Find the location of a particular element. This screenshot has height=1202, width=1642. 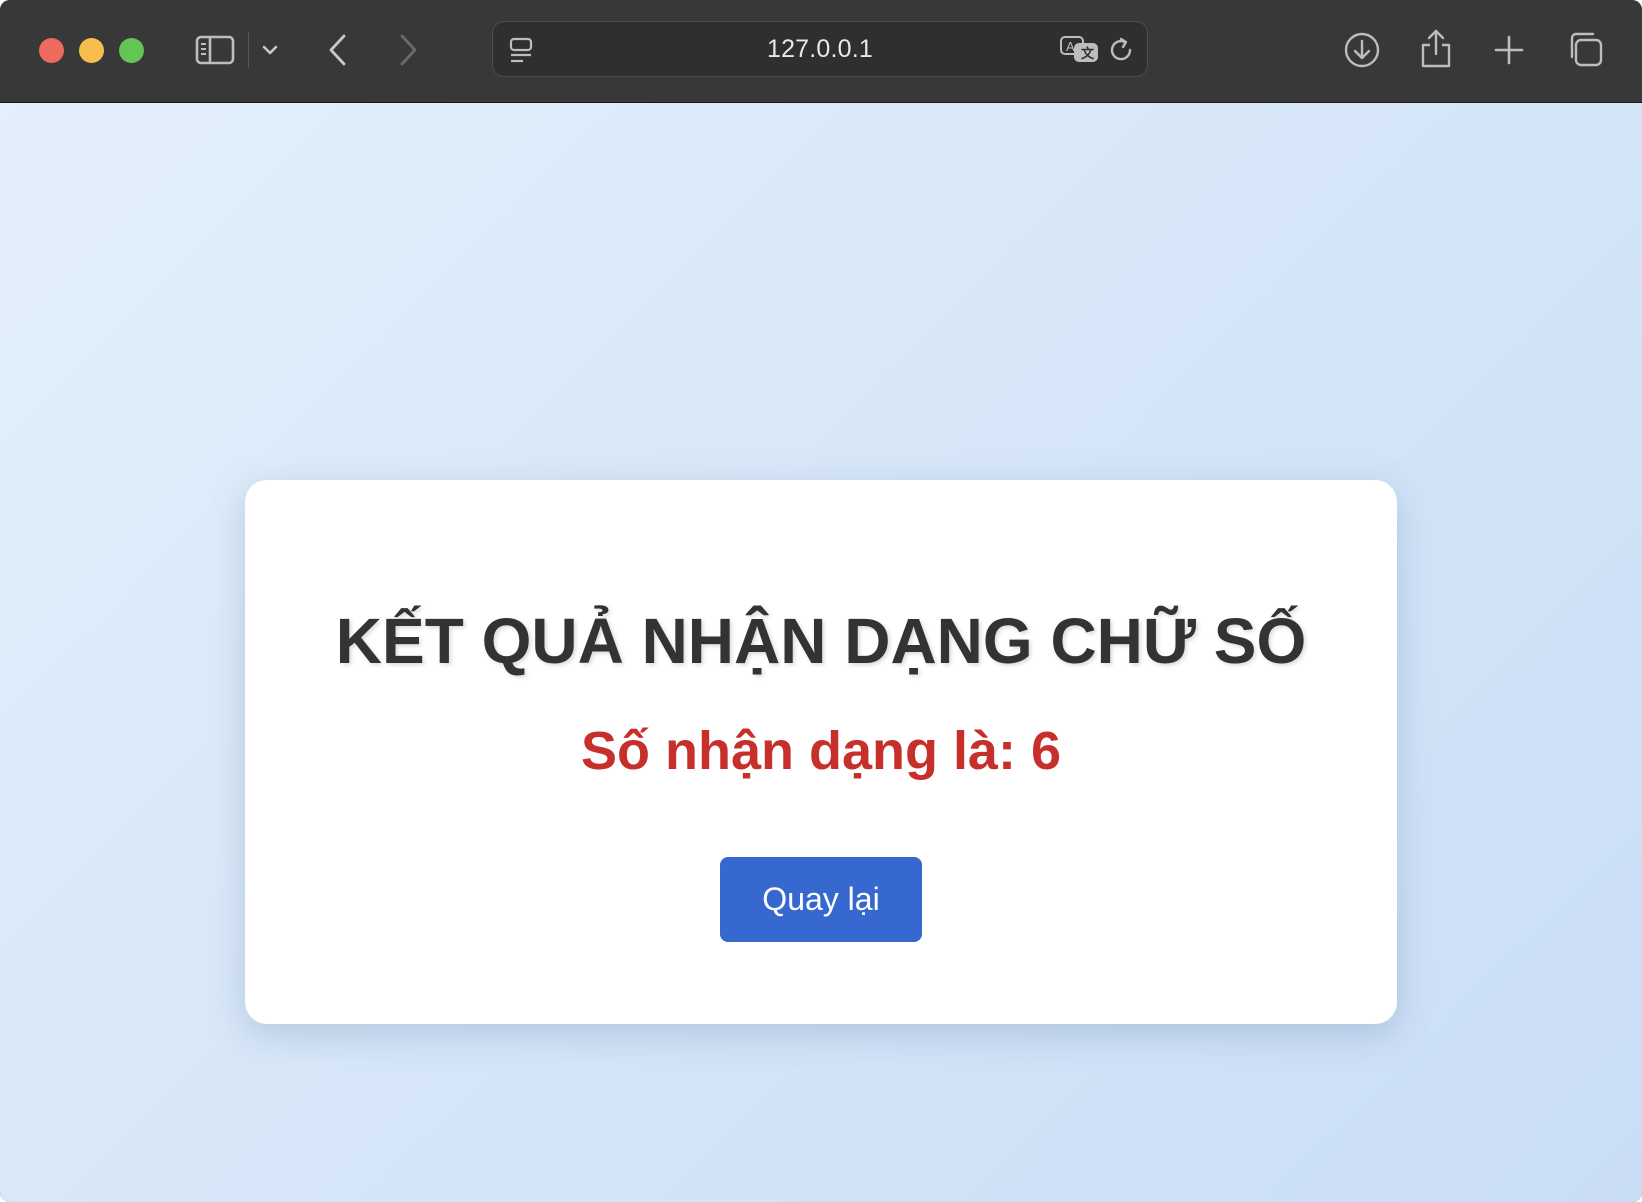

close-window-button is located at coordinates (51, 50).